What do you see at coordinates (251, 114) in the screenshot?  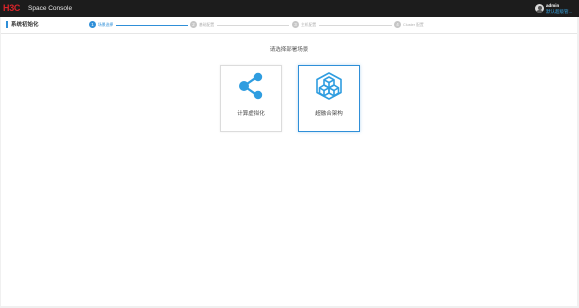 I see `option-label: 计算虚拟化` at bounding box center [251, 114].